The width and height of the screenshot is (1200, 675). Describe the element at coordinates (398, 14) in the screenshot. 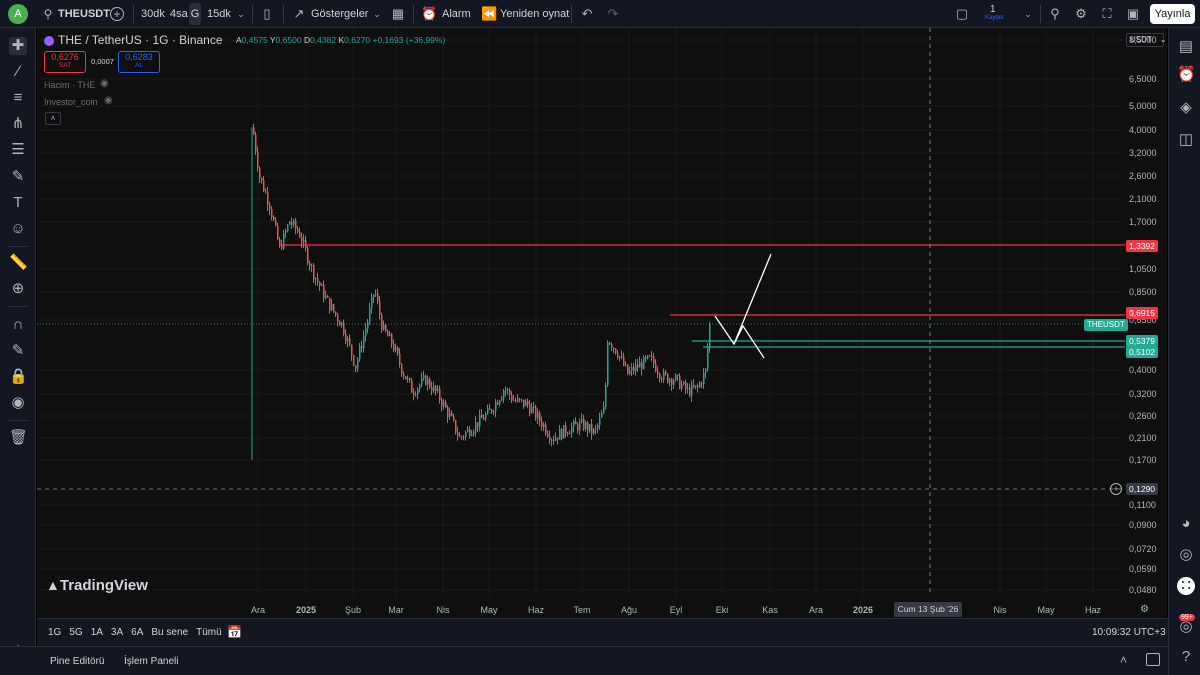

I see `layouts-icon: ▦` at that location.